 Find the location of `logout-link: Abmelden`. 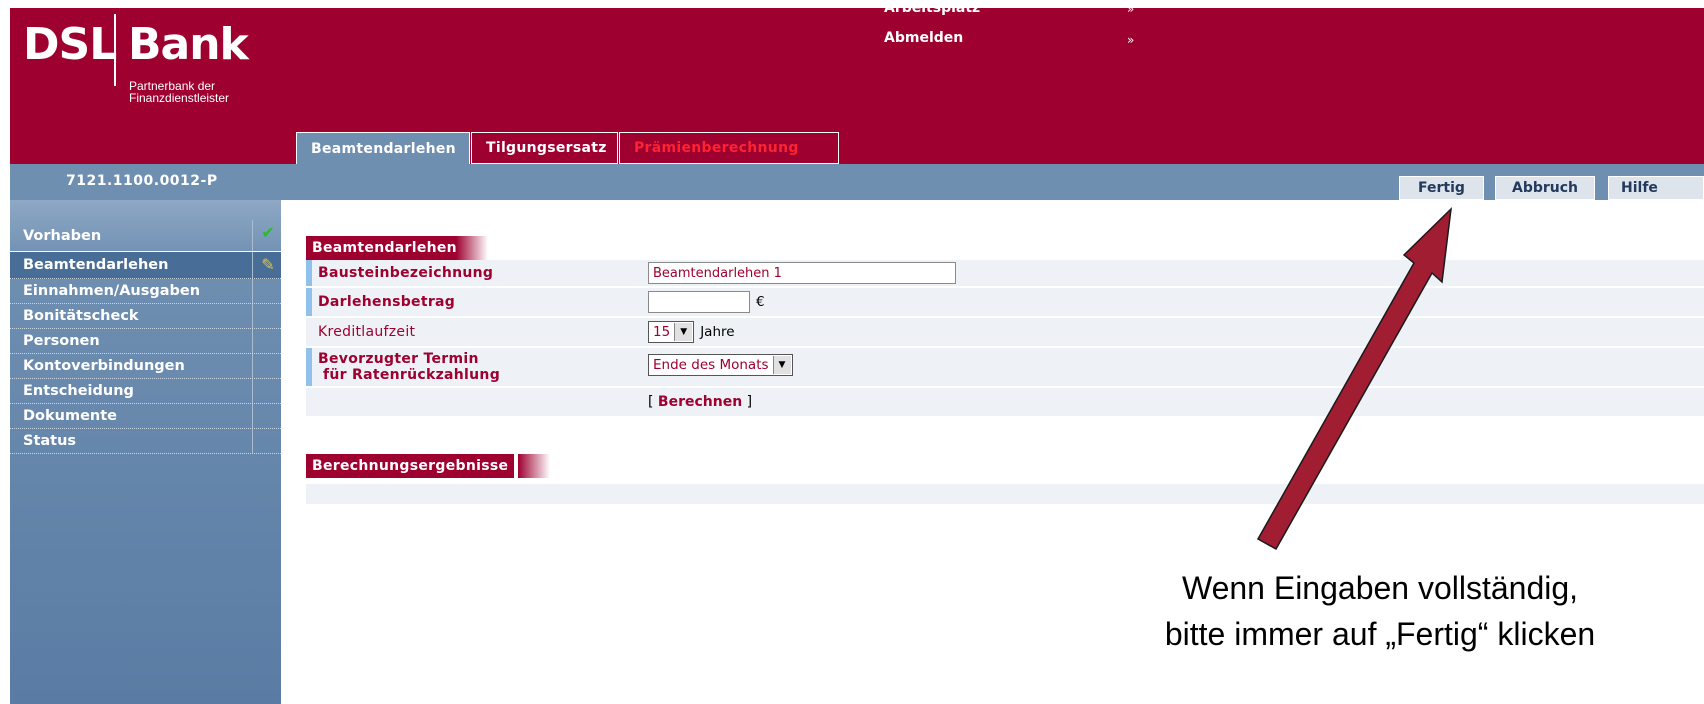

logout-link: Abmelden is located at coordinates (923, 38).